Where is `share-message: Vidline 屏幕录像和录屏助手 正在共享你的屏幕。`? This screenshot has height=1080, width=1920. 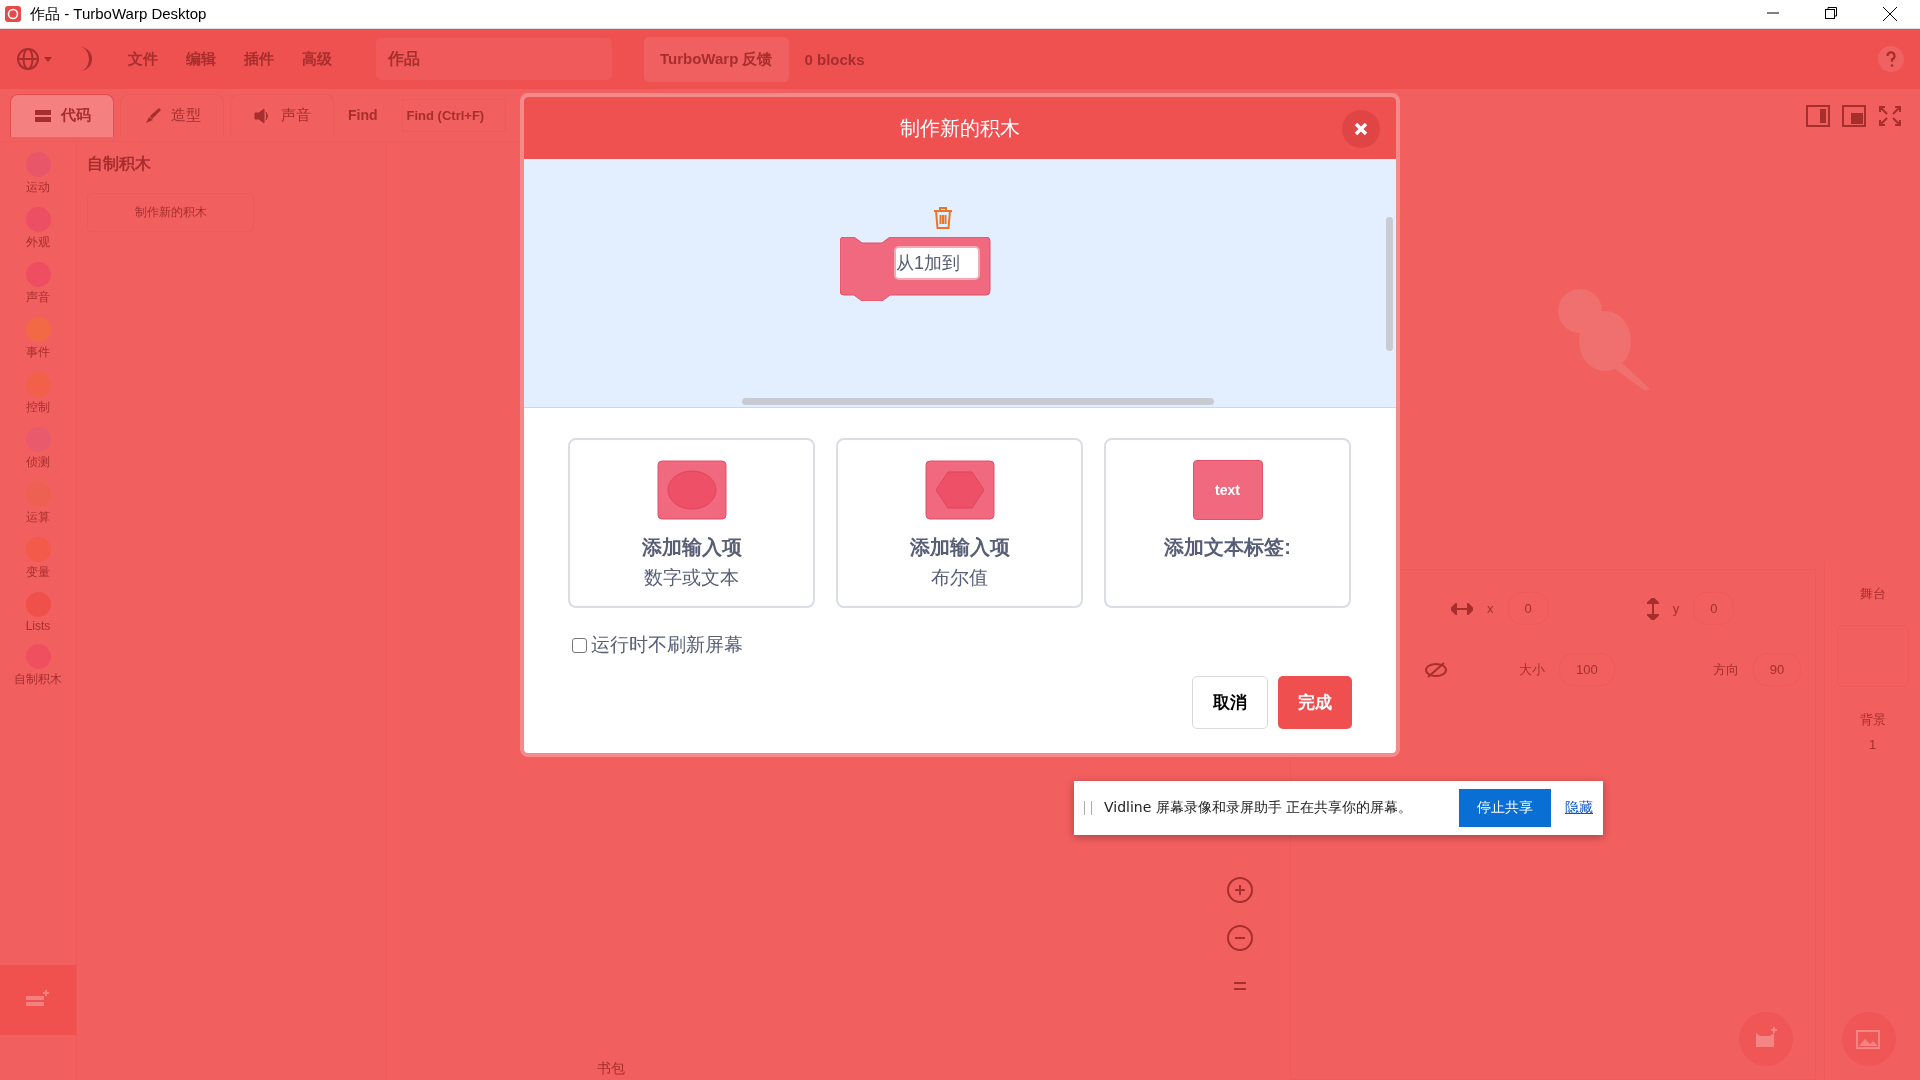
share-message: Vidline 屏幕录像和录屏助手 正在共享你的屏幕。 is located at coordinates (1259, 808).